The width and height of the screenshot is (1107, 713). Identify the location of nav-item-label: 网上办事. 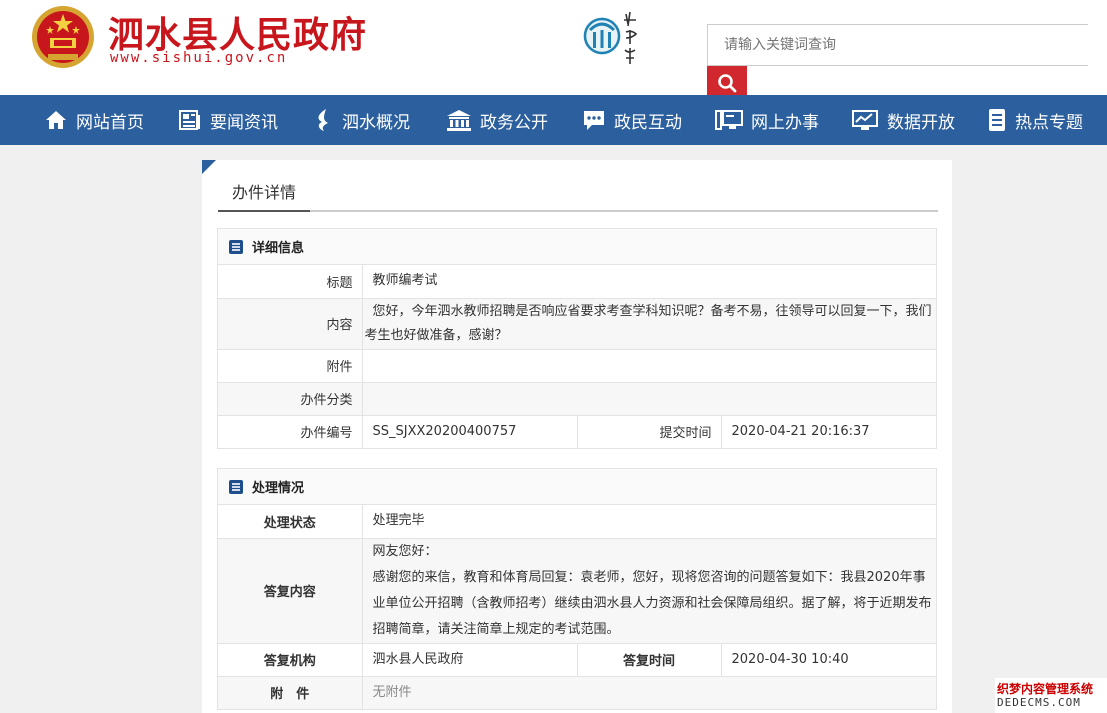
(785, 122).